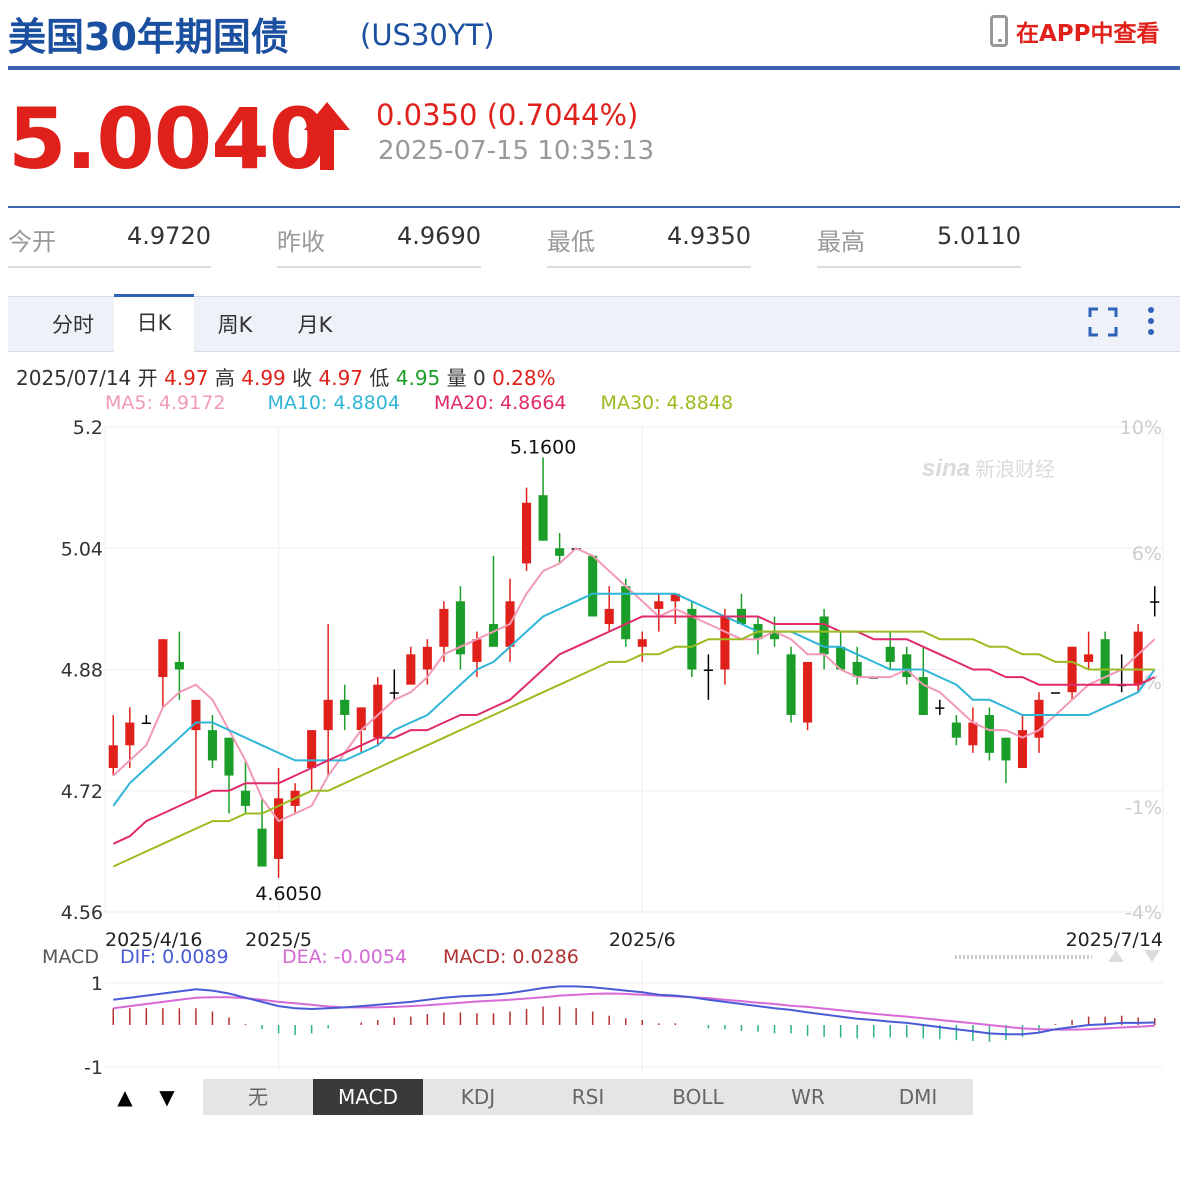 This screenshot has height=1177, width=1200. What do you see at coordinates (571, 242) in the screenshot?
I see `stat-low-label: 最低` at bounding box center [571, 242].